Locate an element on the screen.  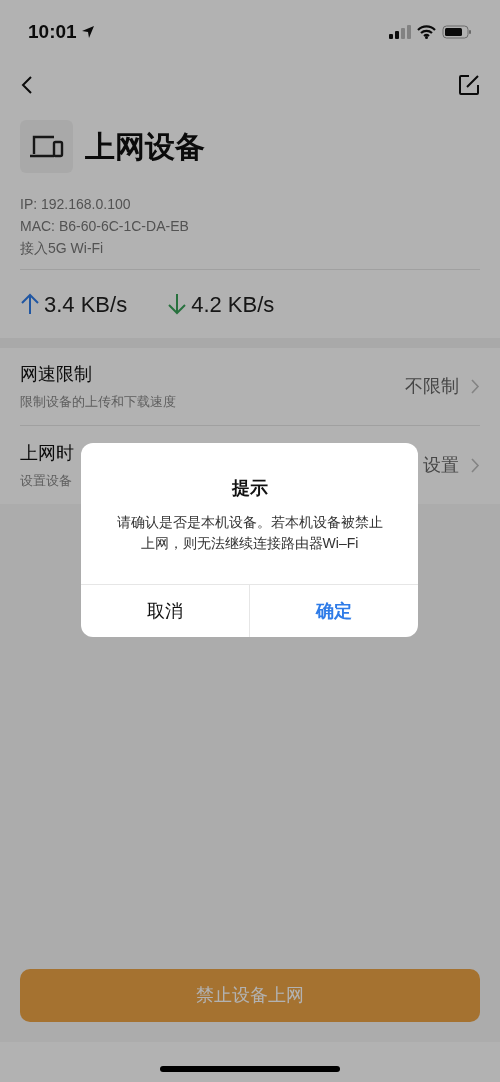
row-value: 设置 is located at coordinates (441, 465).